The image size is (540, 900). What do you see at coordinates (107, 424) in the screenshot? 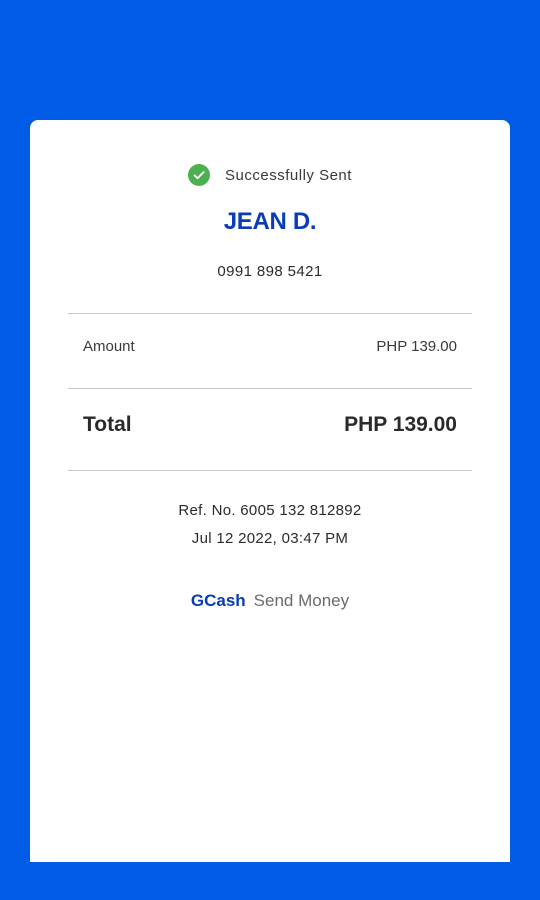
I see `total-label: Total` at bounding box center [107, 424].